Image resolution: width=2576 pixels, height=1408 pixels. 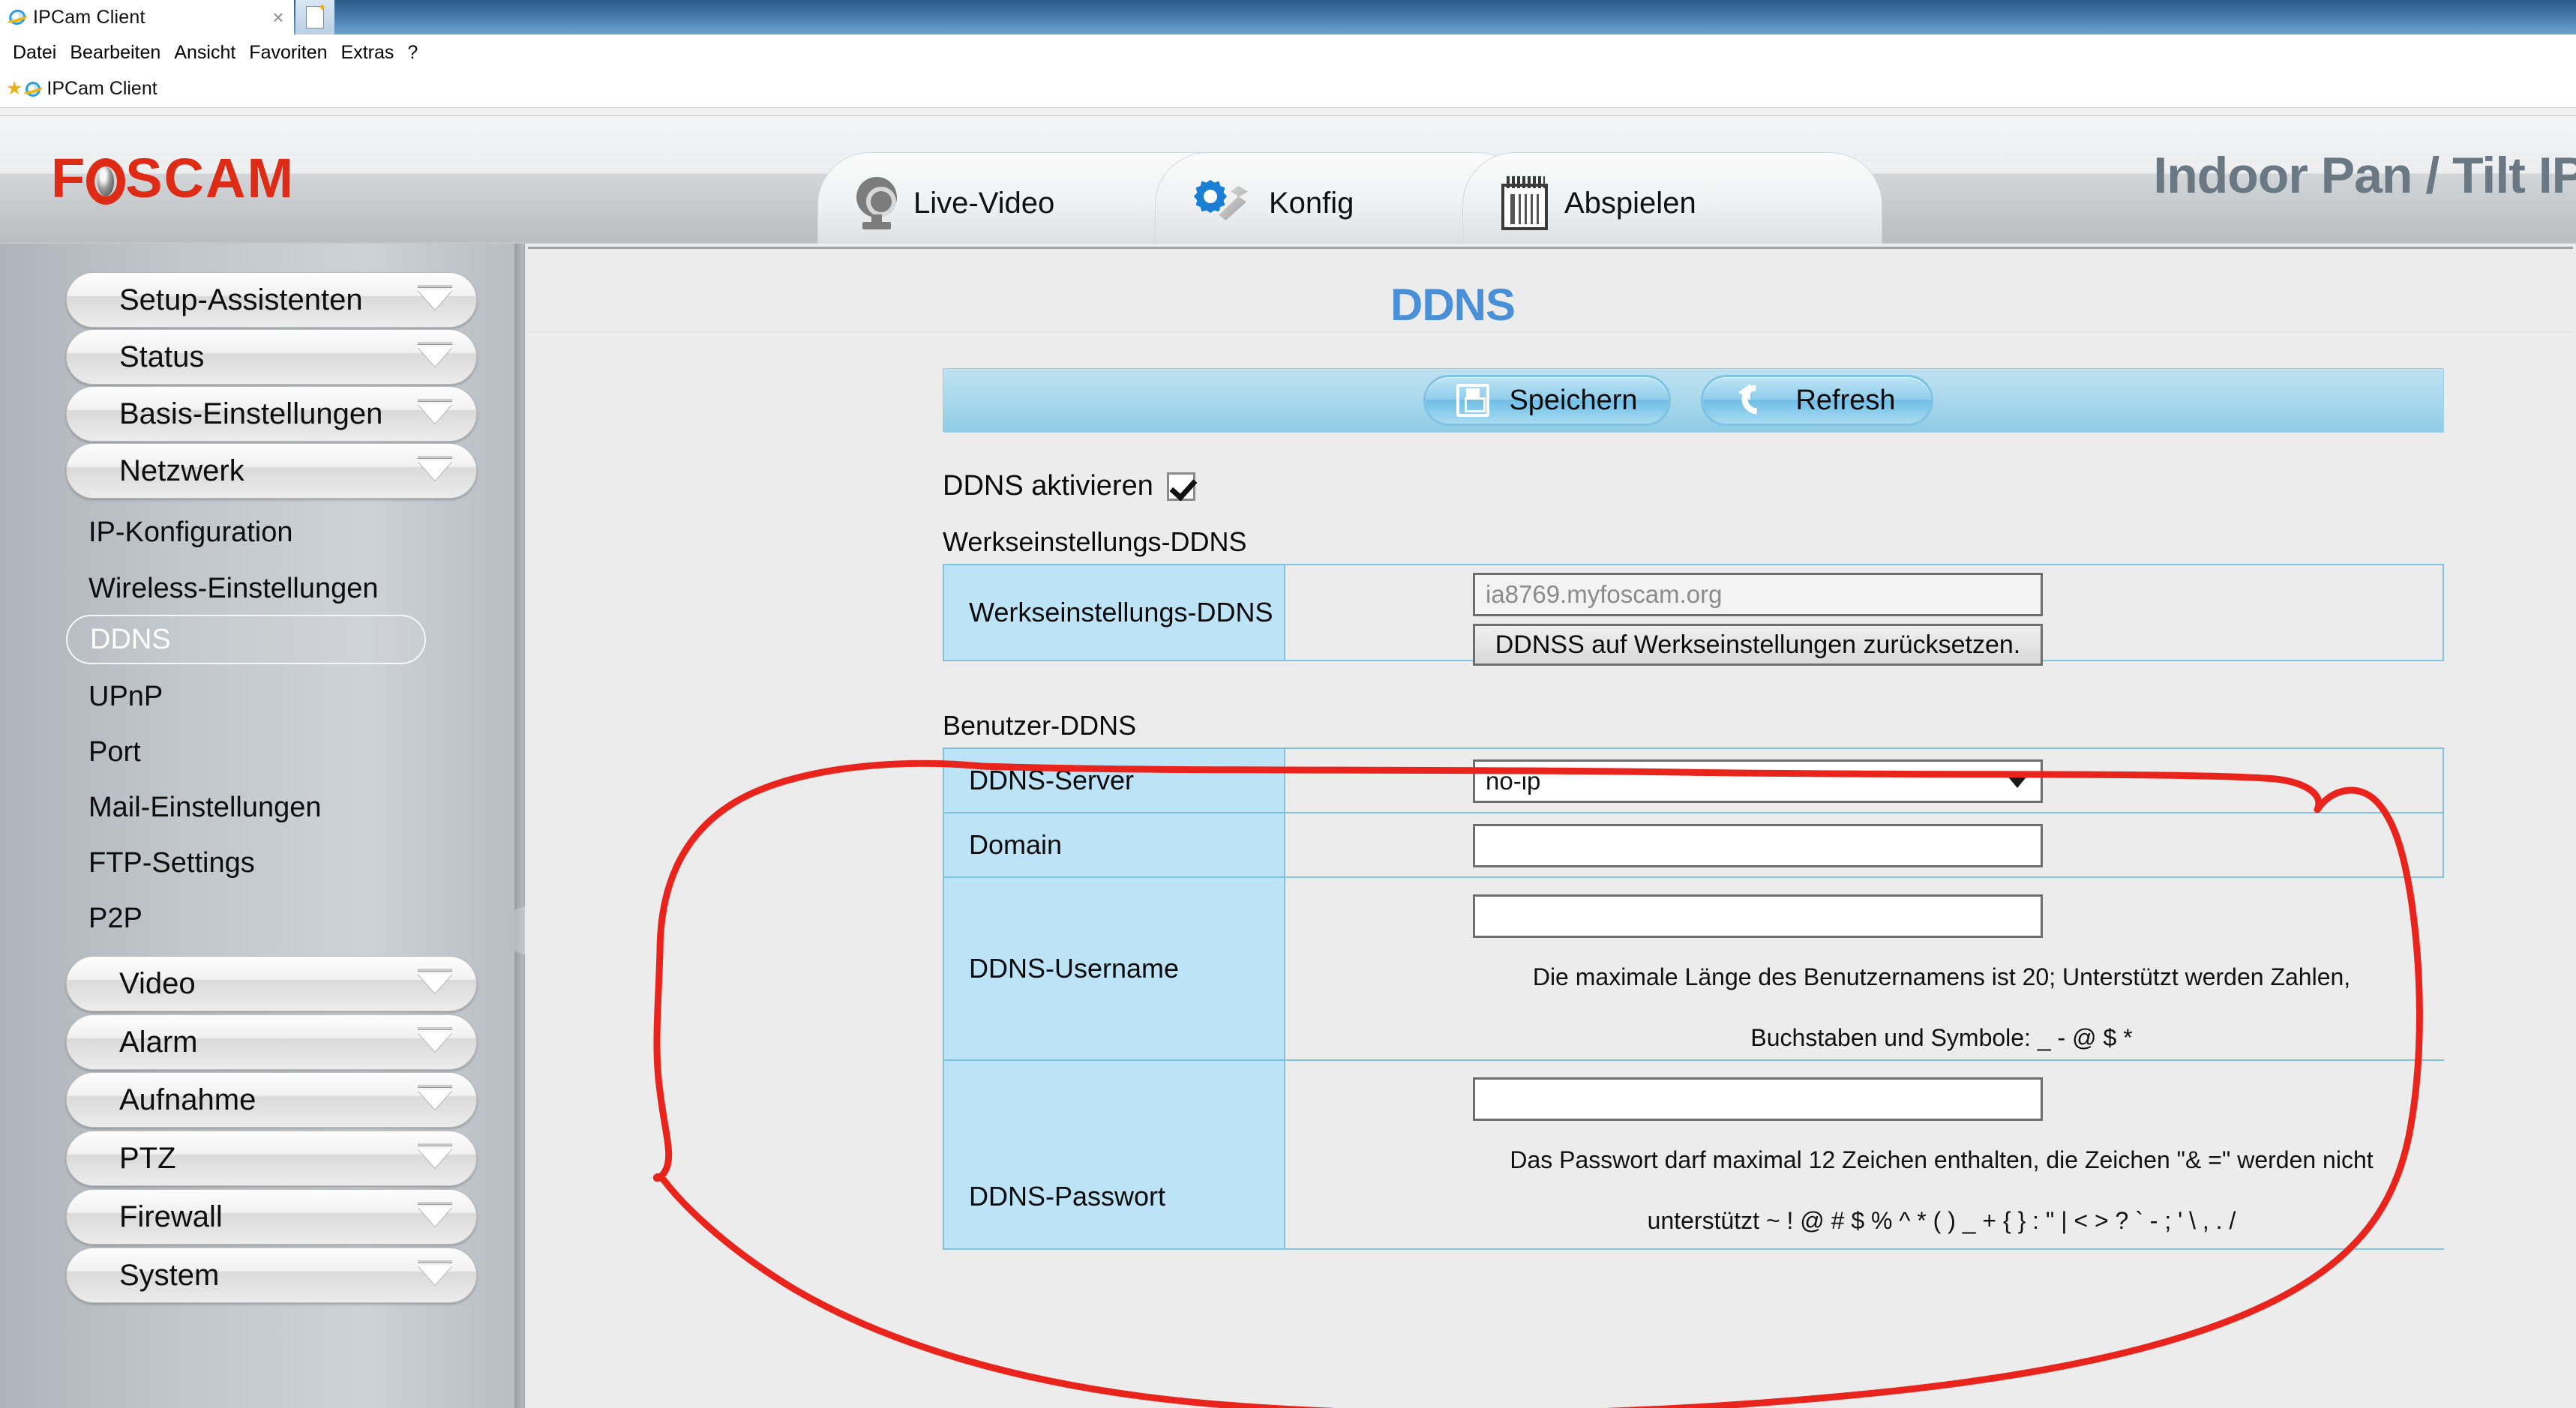 I want to click on sidebar-group-label: Firewall, so click(x=171, y=1216).